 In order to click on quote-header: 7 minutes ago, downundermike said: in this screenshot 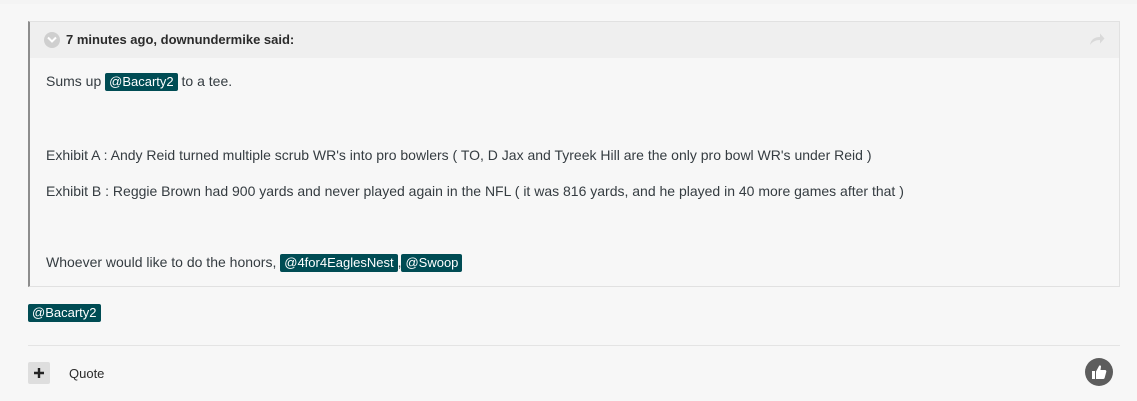, I will do `click(574, 40)`.